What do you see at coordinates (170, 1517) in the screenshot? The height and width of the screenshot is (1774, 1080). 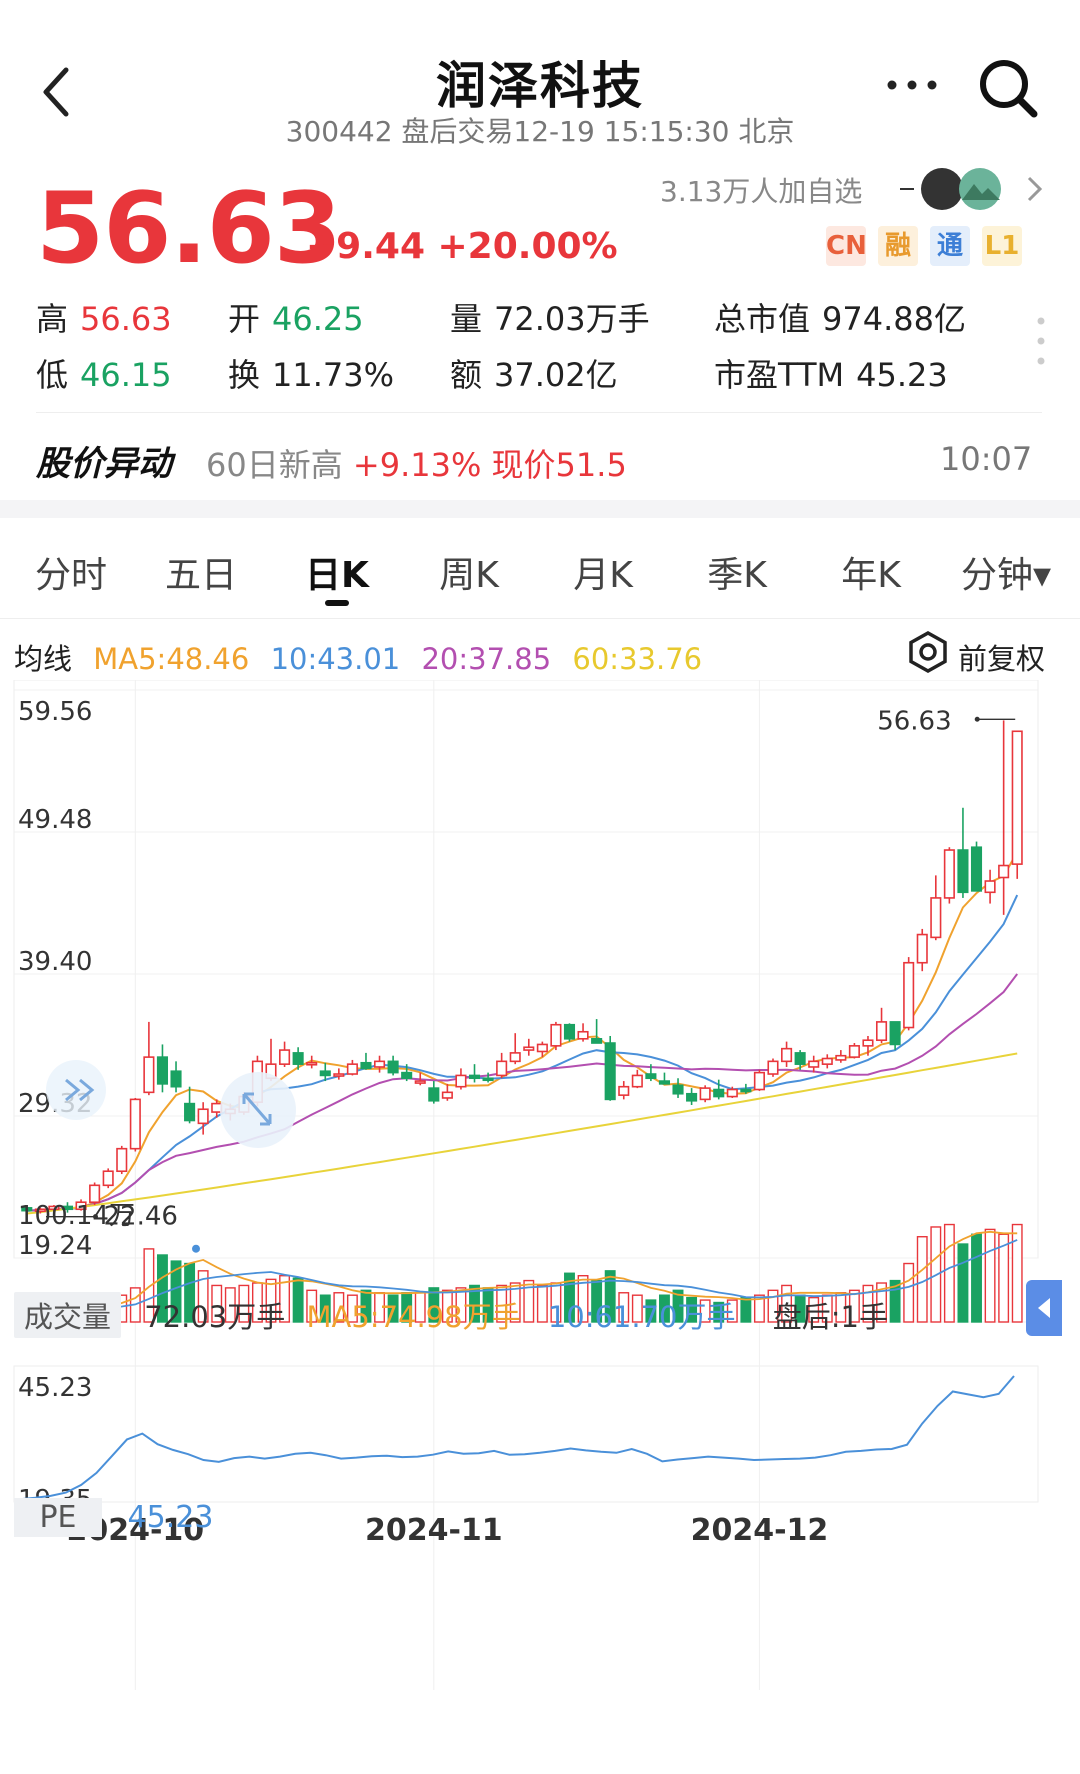 I see `pe-value: 45.23` at bounding box center [170, 1517].